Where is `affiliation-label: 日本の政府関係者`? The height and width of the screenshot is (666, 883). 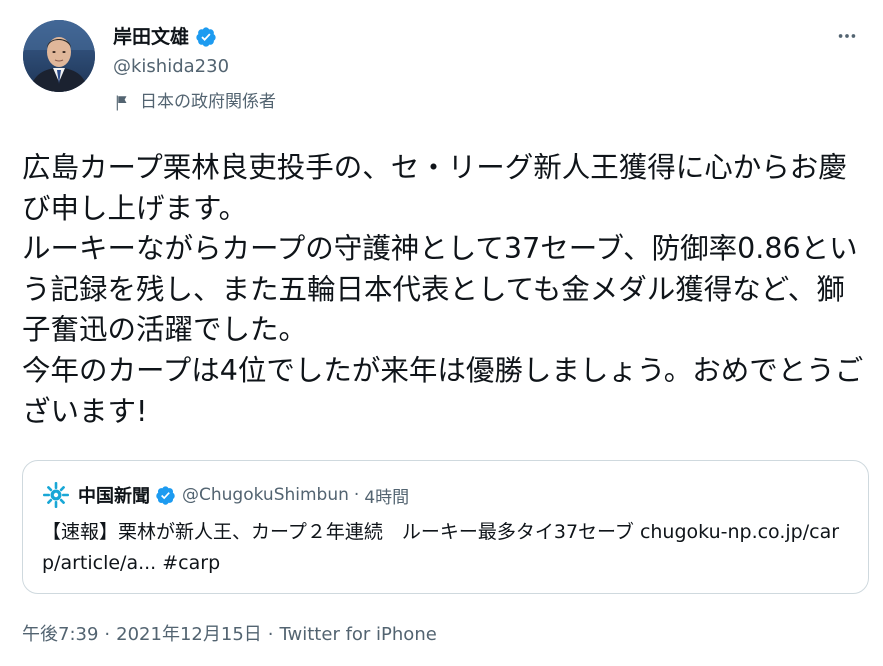
affiliation-label: 日本の政府関係者 is located at coordinates (194, 102).